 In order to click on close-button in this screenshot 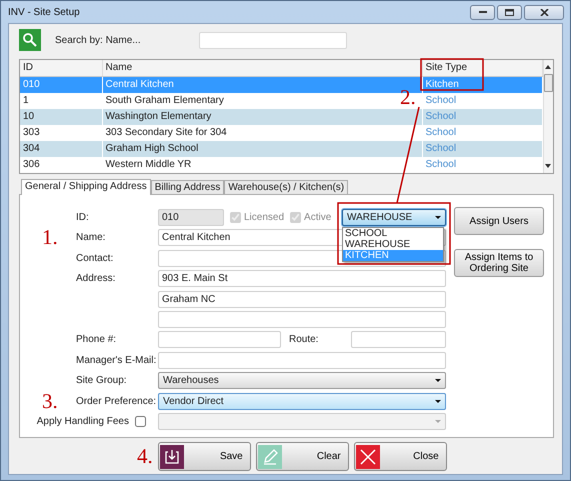, I will do `click(544, 12)`.